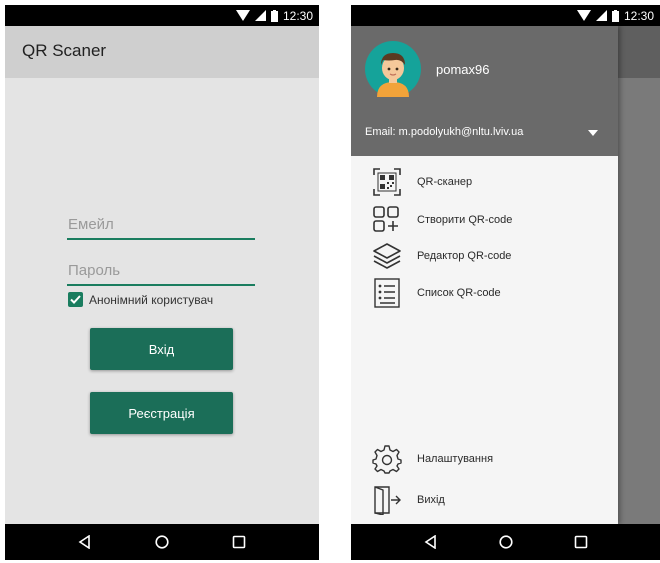 The height and width of the screenshot is (563, 660). What do you see at coordinates (455, 459) in the screenshot?
I see `menu-label-settings: Налаштування` at bounding box center [455, 459].